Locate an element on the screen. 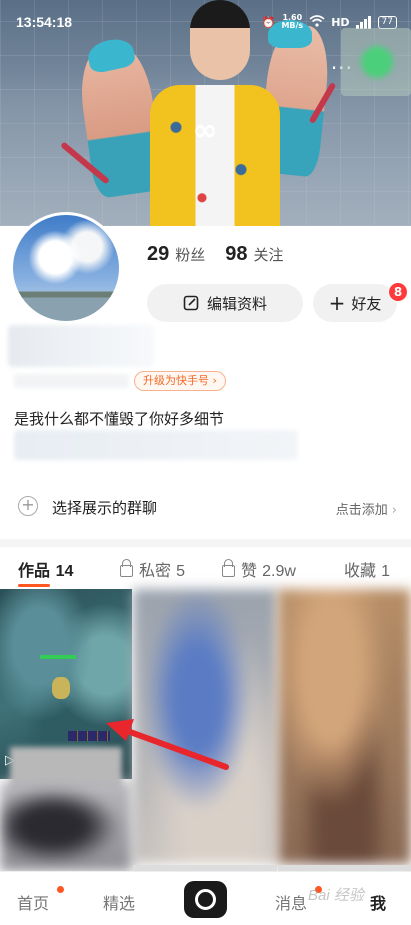 This screenshot has width=411, height=925. plus-icon: + is located at coordinates (337, 303).